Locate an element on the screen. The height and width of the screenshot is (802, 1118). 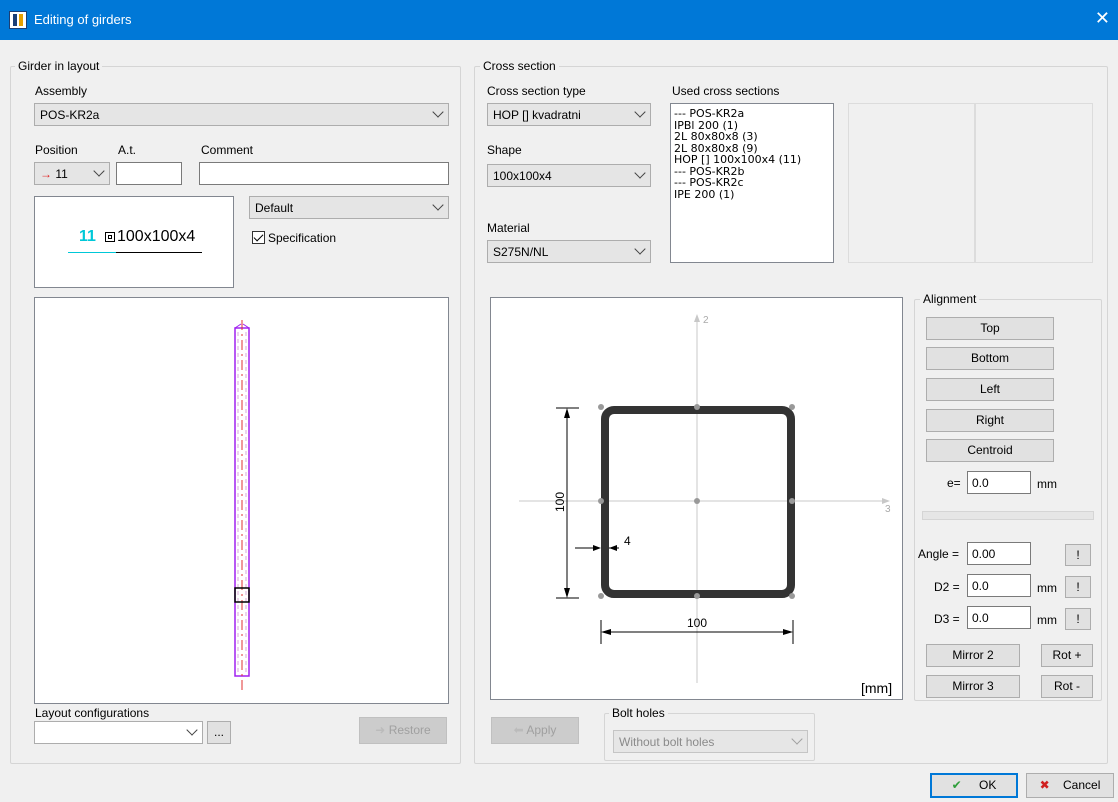
d2-input: 0.0 is located at coordinates (999, 585).